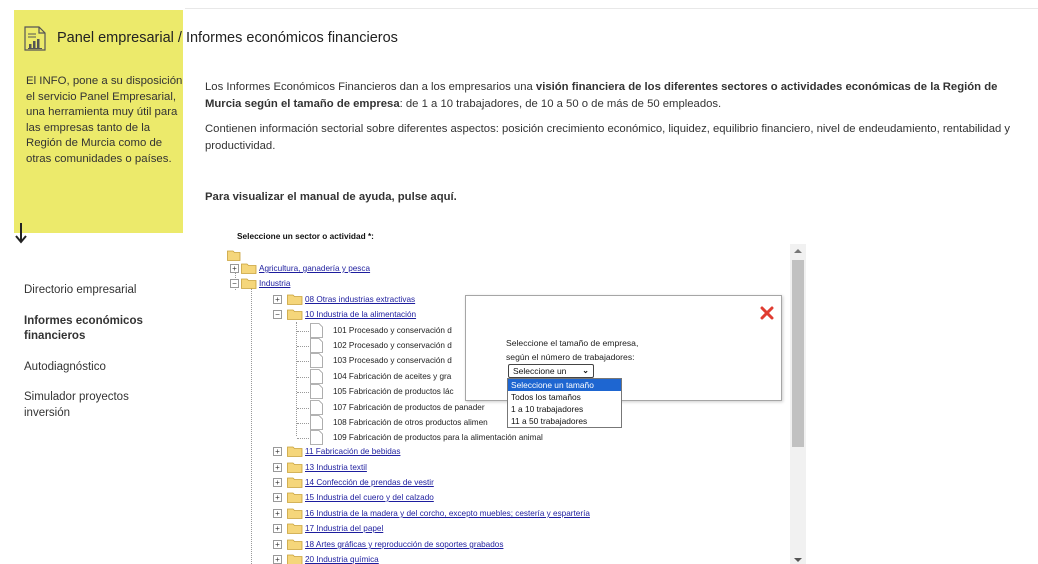  What do you see at coordinates (274, 283) in the screenshot?
I see `tree-node-label: Industria` at bounding box center [274, 283].